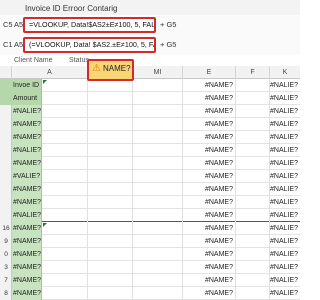 The height and width of the screenshot is (300, 320). What do you see at coordinates (209, 72) in the screenshot?
I see `column-header-e: E` at bounding box center [209, 72].